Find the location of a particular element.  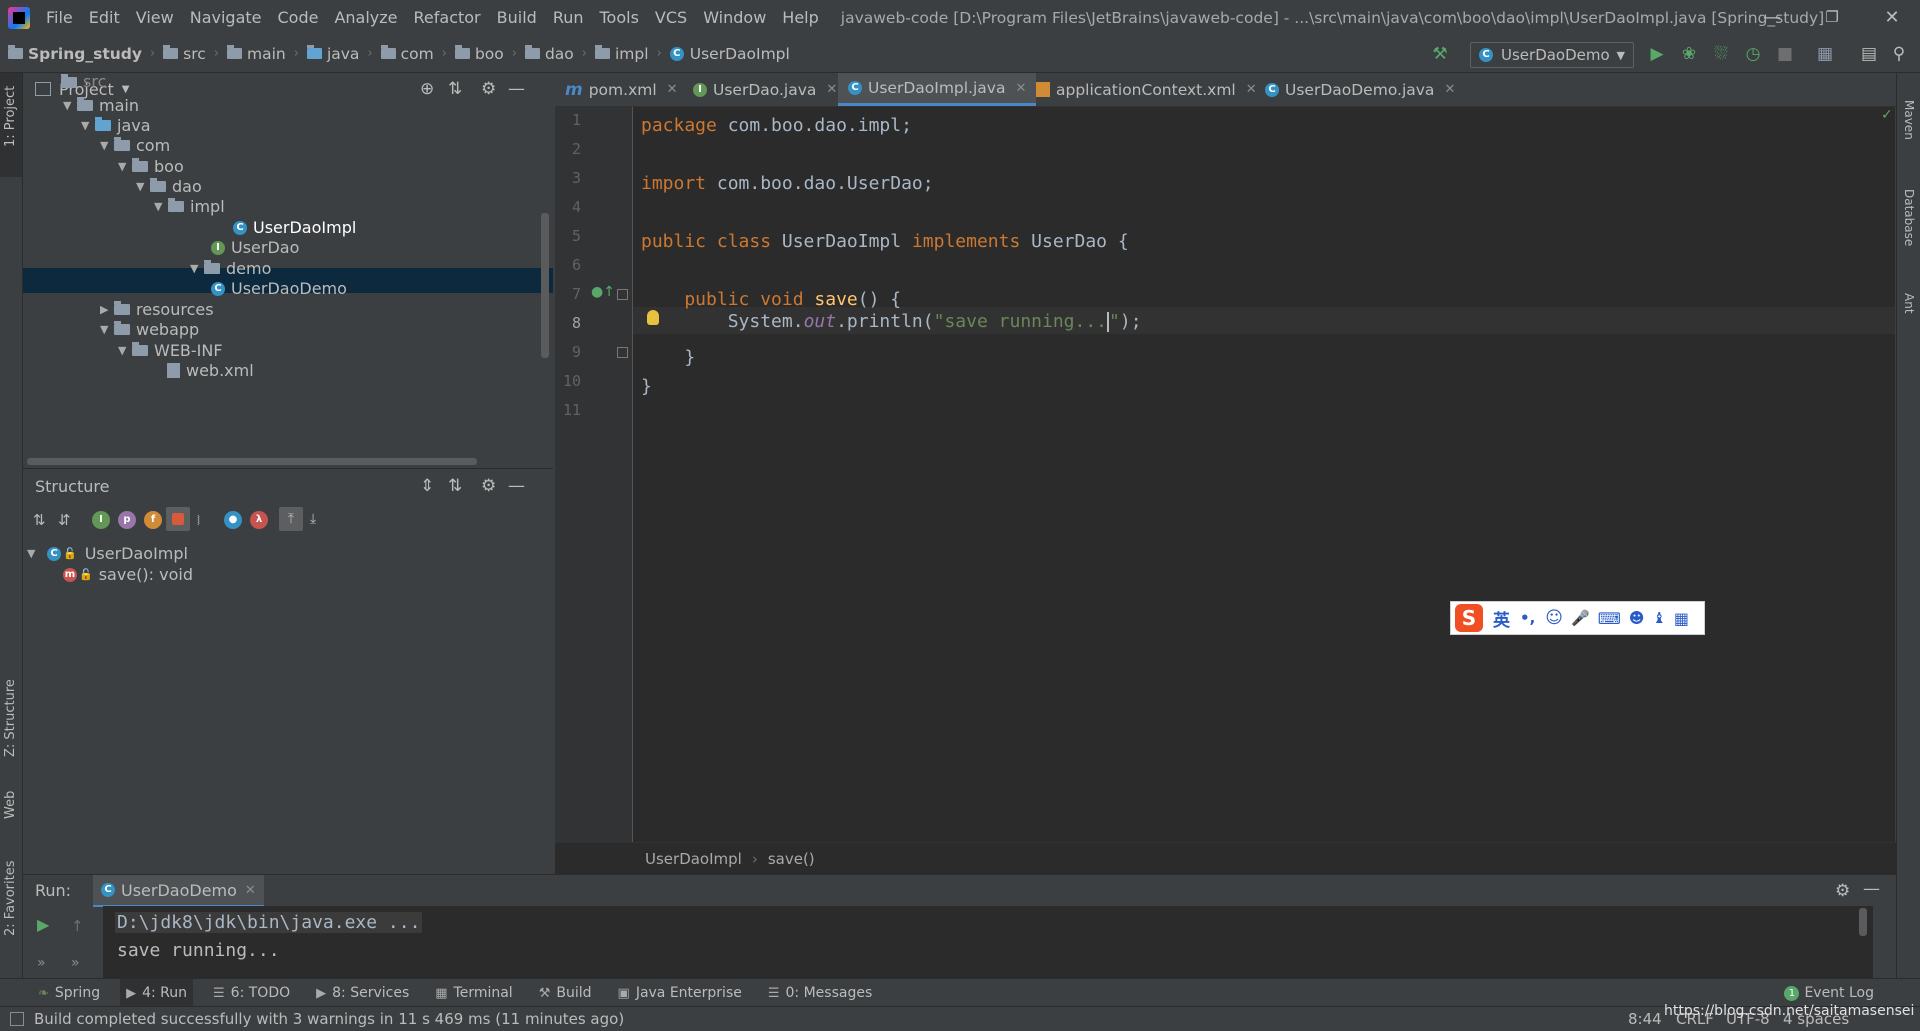

breadcrumb-main: main › is located at coordinates (259, 54).